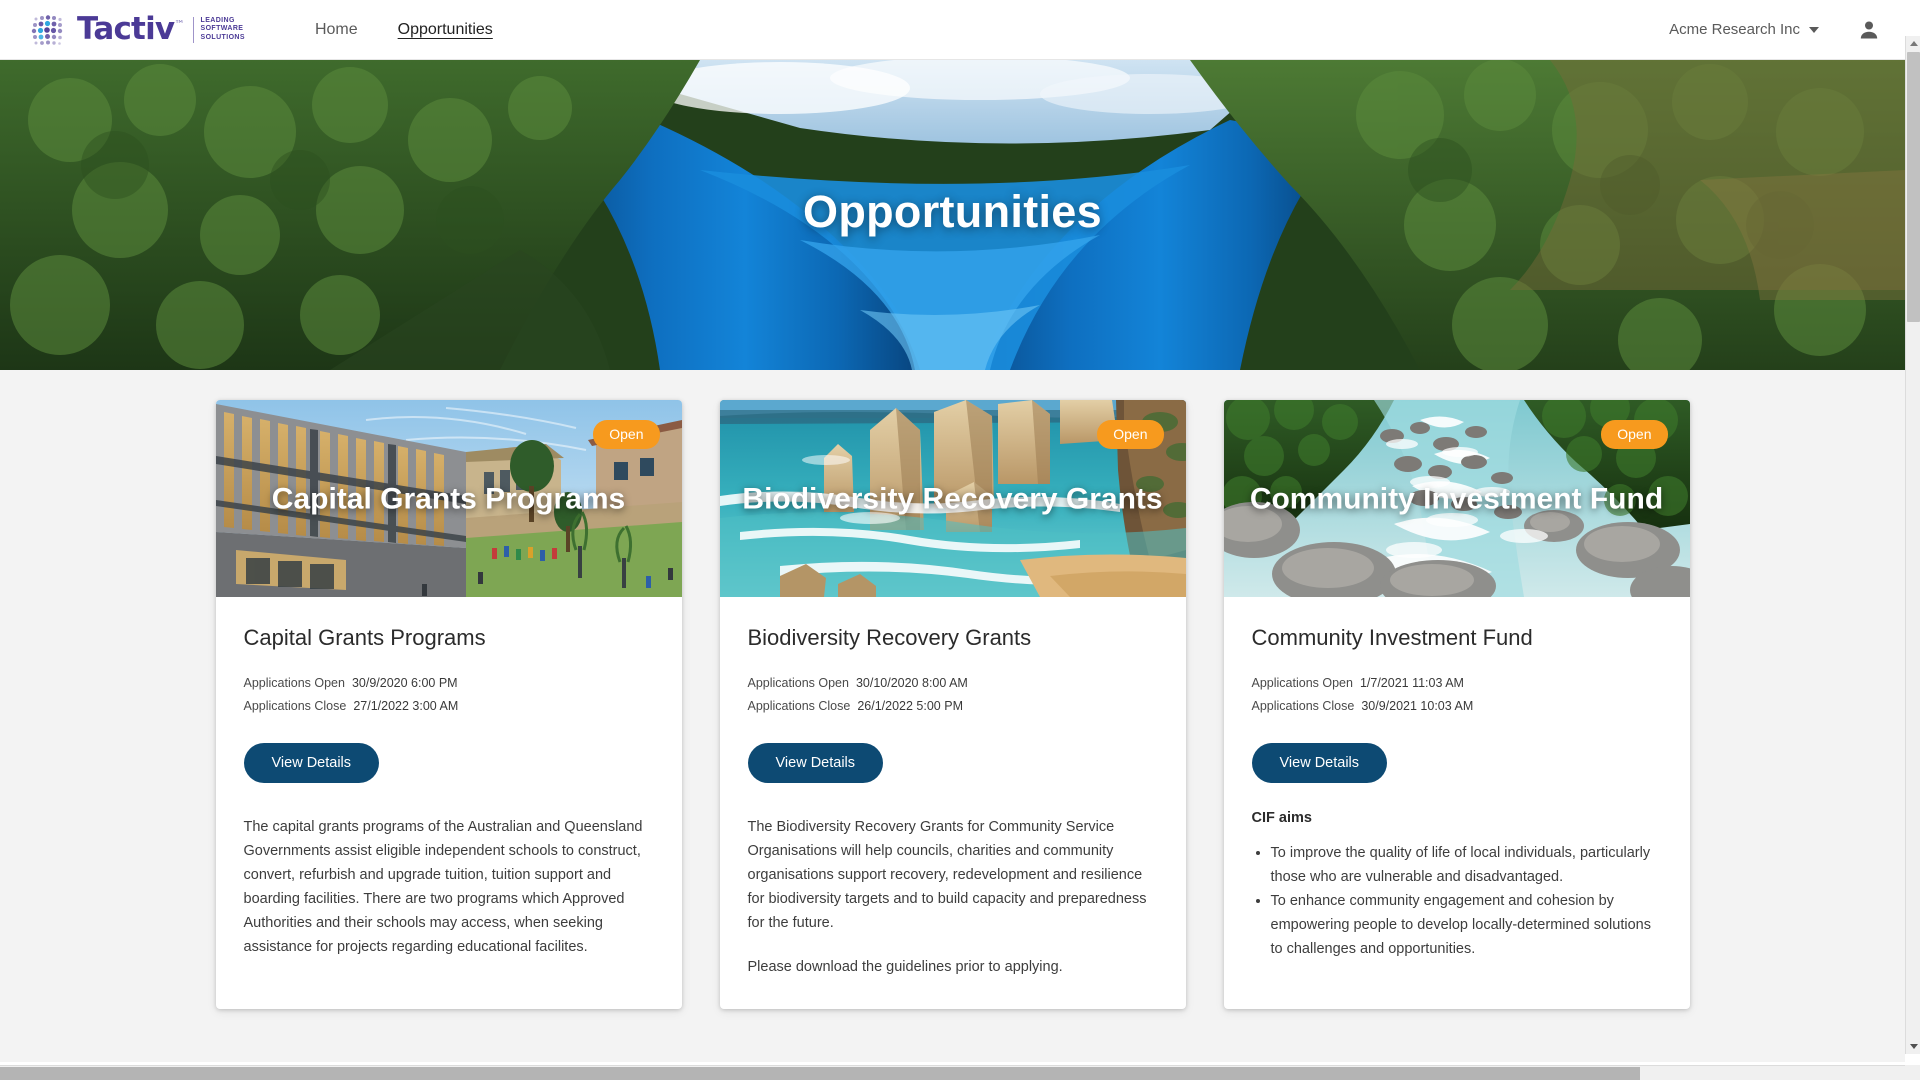 The image size is (1920, 1080). I want to click on tactiv-logo: Tactiv™ LEADING SOFTWARE SOLUTIONS, so click(137, 30).